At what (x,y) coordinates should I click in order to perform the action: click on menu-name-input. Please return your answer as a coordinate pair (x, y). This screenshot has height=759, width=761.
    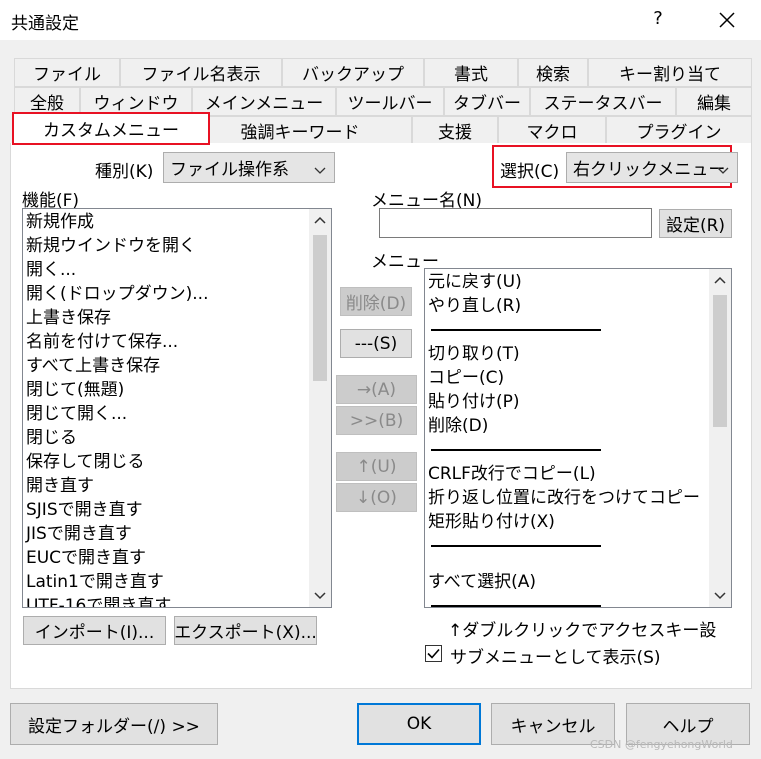
    Looking at the image, I should click on (515, 223).